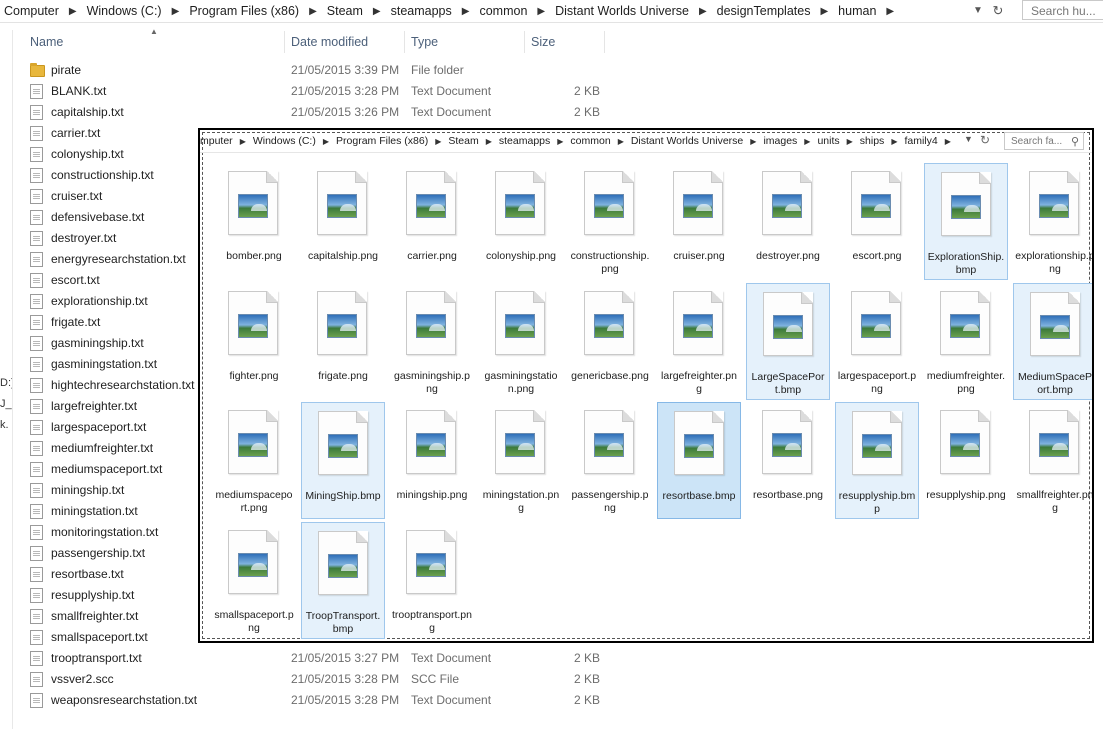 Image resolution: width=1103 pixels, height=729 pixels. Describe the element at coordinates (965, 325) in the screenshot. I see `image-thumbnail` at that location.